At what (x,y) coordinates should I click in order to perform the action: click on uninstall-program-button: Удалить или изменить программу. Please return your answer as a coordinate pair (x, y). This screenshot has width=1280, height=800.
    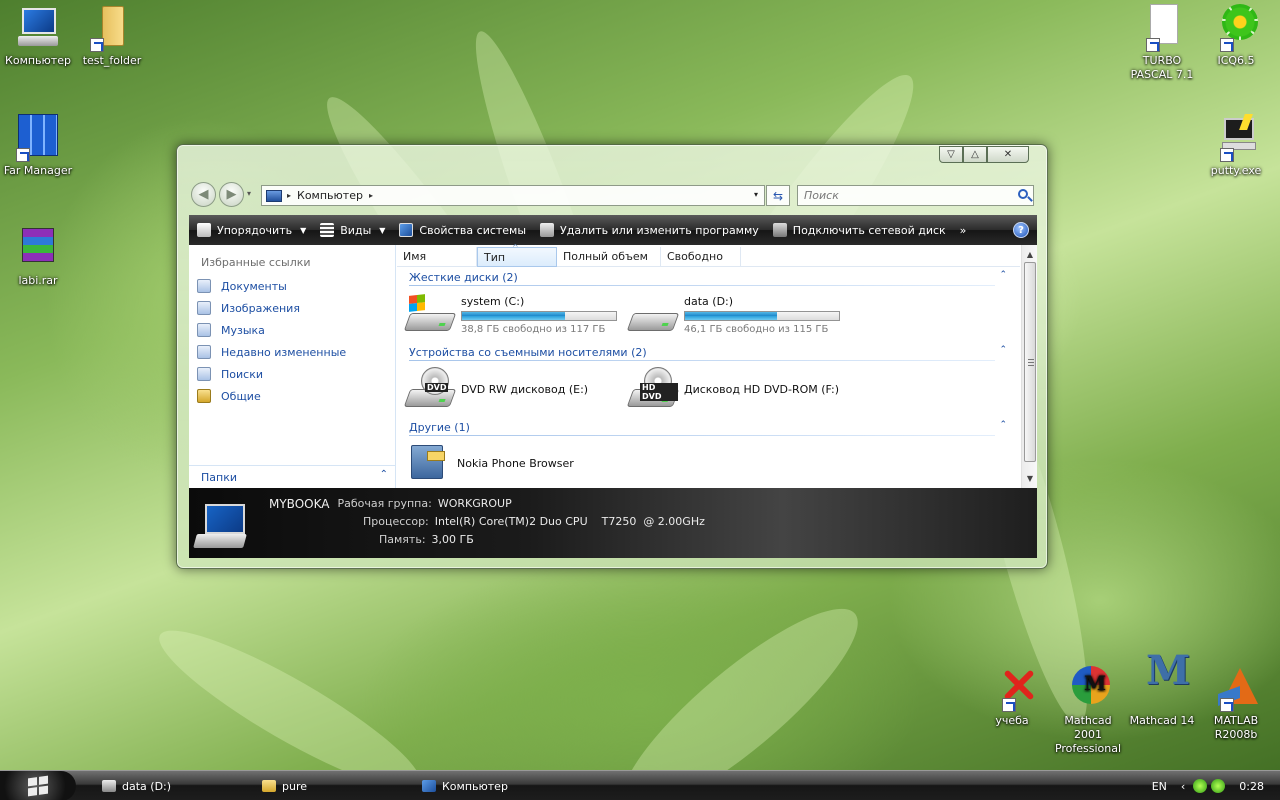
    Looking at the image, I should click on (649, 230).